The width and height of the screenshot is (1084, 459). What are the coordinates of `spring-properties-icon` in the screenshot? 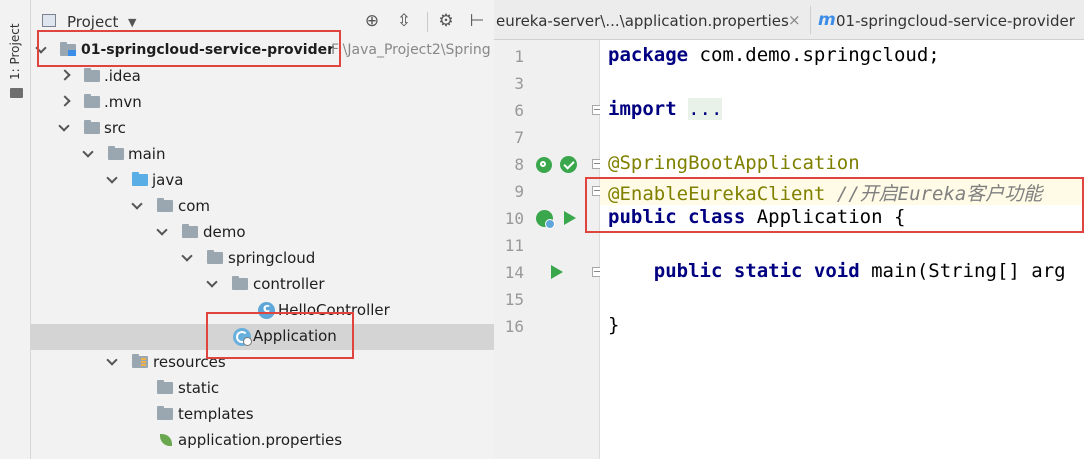 It's located at (166, 440).